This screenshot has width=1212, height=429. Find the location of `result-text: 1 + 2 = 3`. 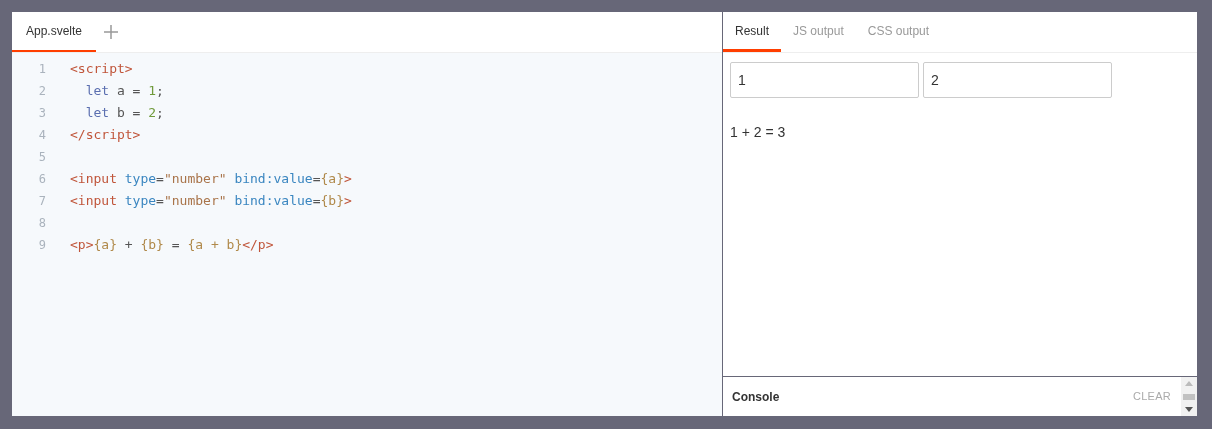

result-text: 1 + 2 = 3 is located at coordinates (758, 132).